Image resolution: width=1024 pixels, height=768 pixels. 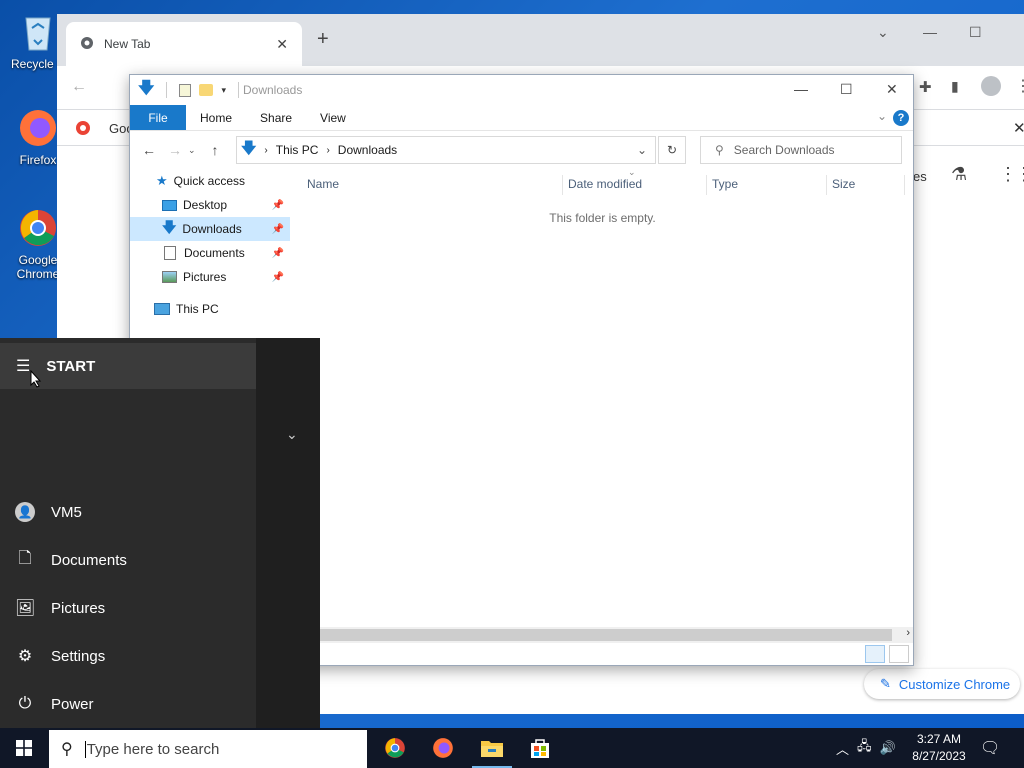 I want to click on sidebar-item-label: This PC, so click(x=197, y=309).